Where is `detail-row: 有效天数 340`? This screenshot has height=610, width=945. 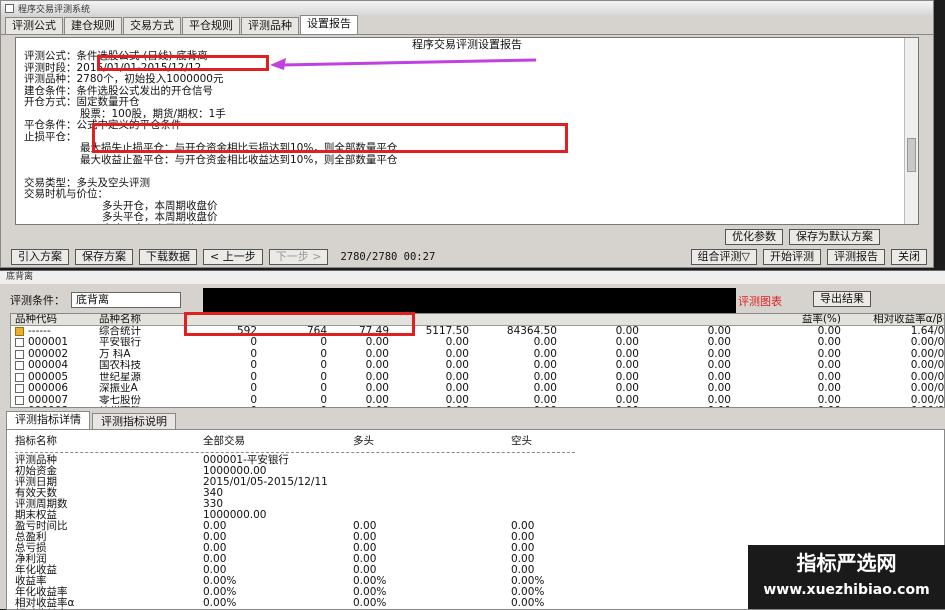
detail-row: 有效天数 340 is located at coordinates (475, 493).